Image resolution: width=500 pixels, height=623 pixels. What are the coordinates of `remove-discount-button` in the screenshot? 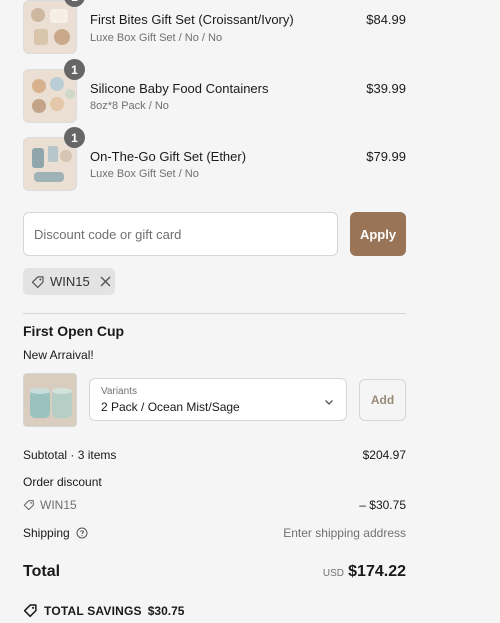 It's located at (105, 281).